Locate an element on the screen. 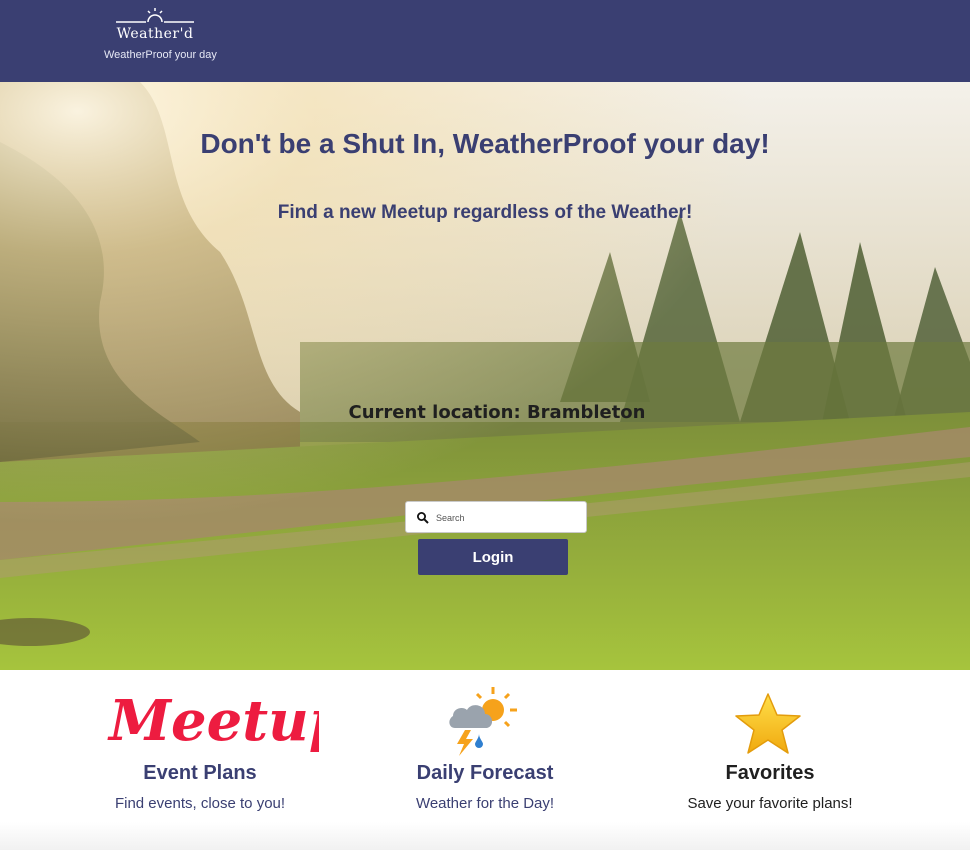 The image size is (970, 850). feature-title: Daily Forecast is located at coordinates (485, 773).